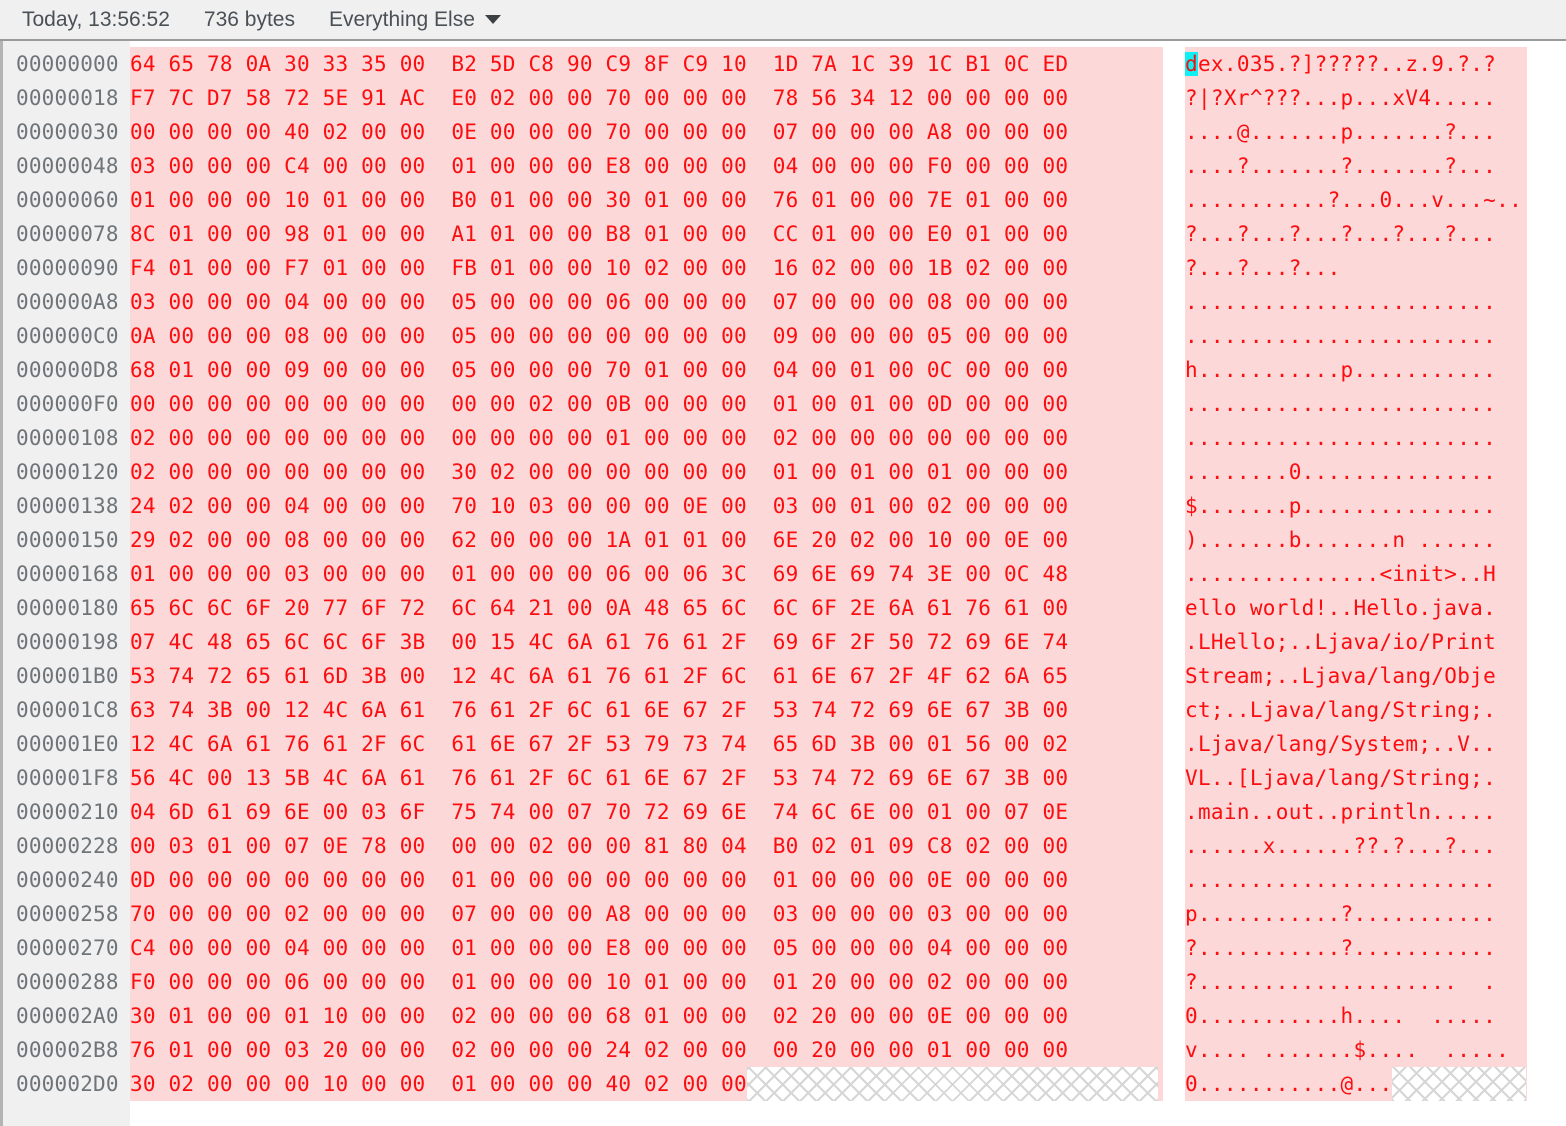 Image resolution: width=1566 pixels, height=1126 pixels. I want to click on byte-group: 01 00 00 00 E8 00 00 00, so click(598, 166).